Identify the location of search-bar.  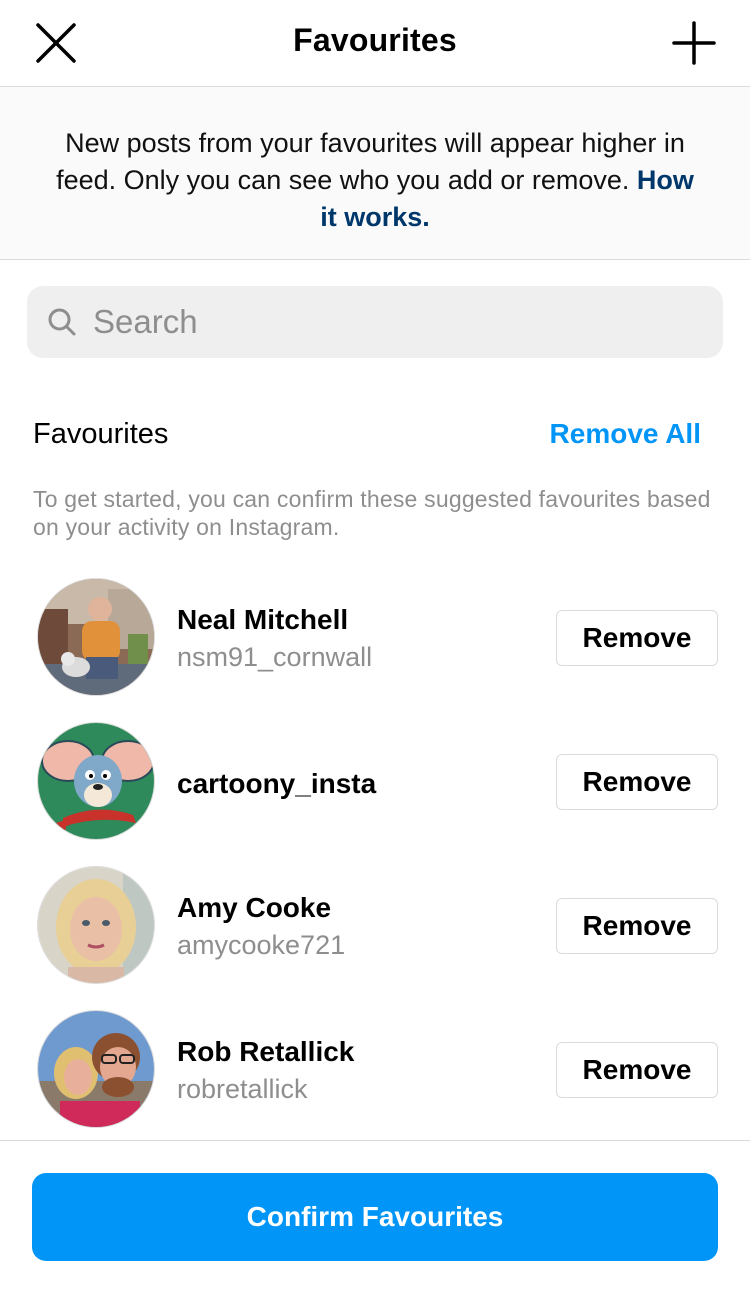
(375, 322).